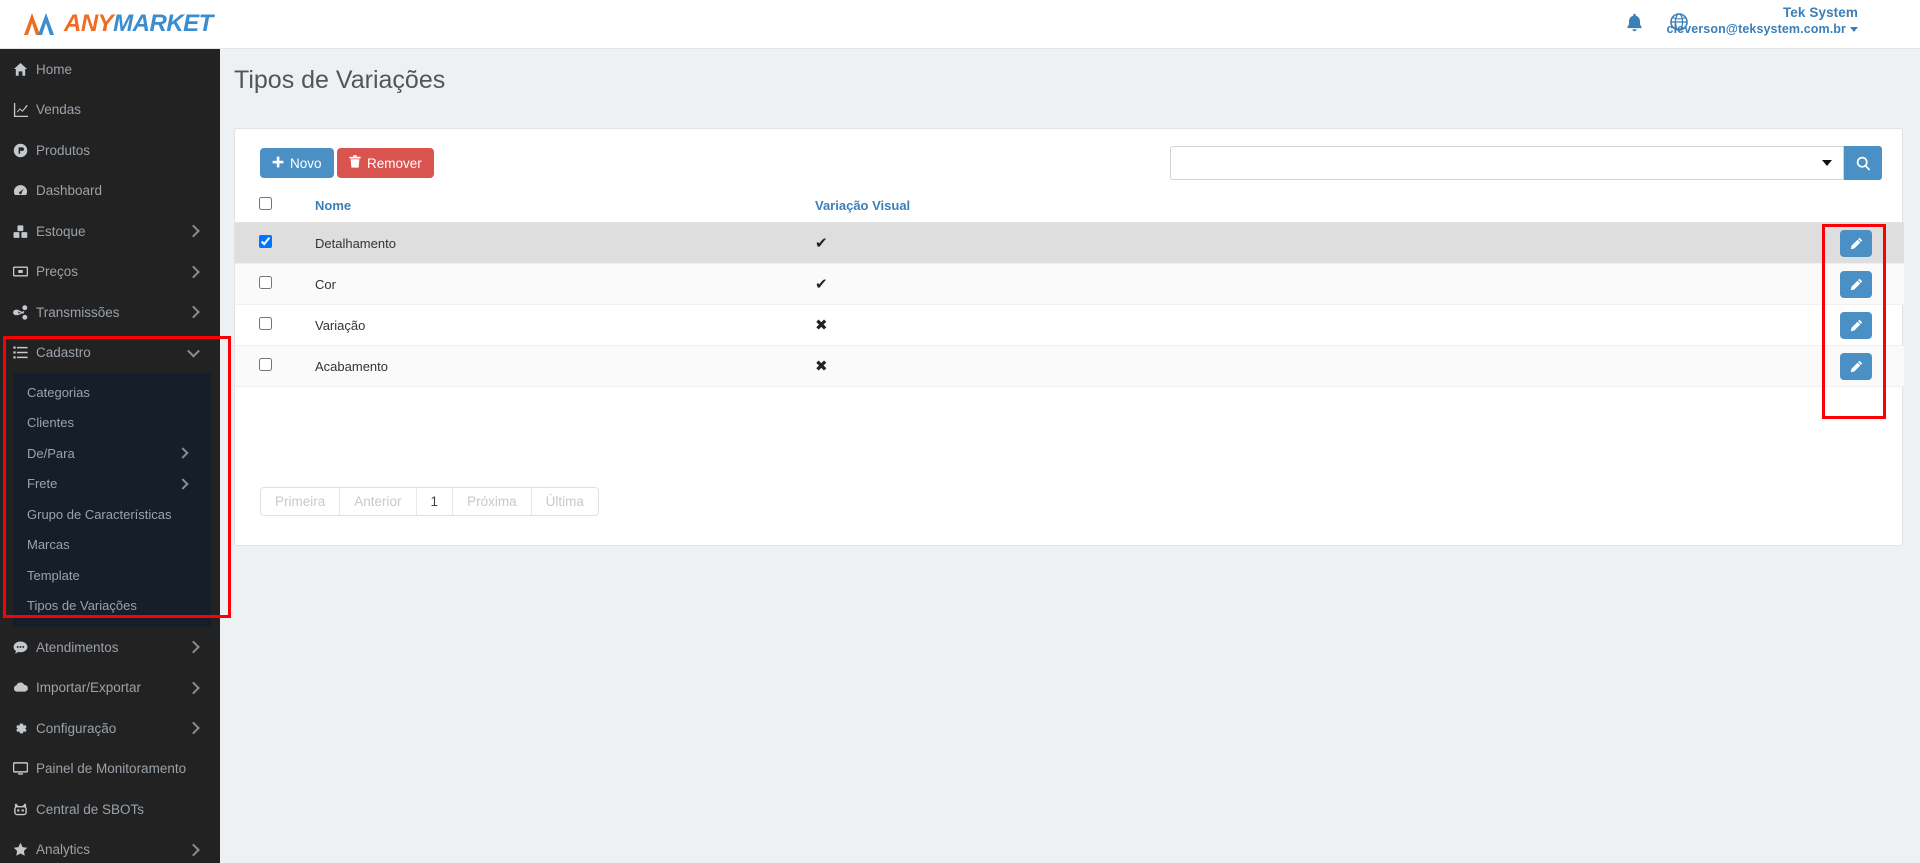 This screenshot has width=1920, height=863. I want to click on pagination: Primeira Anterior 1 Próxima Última, so click(429, 501).